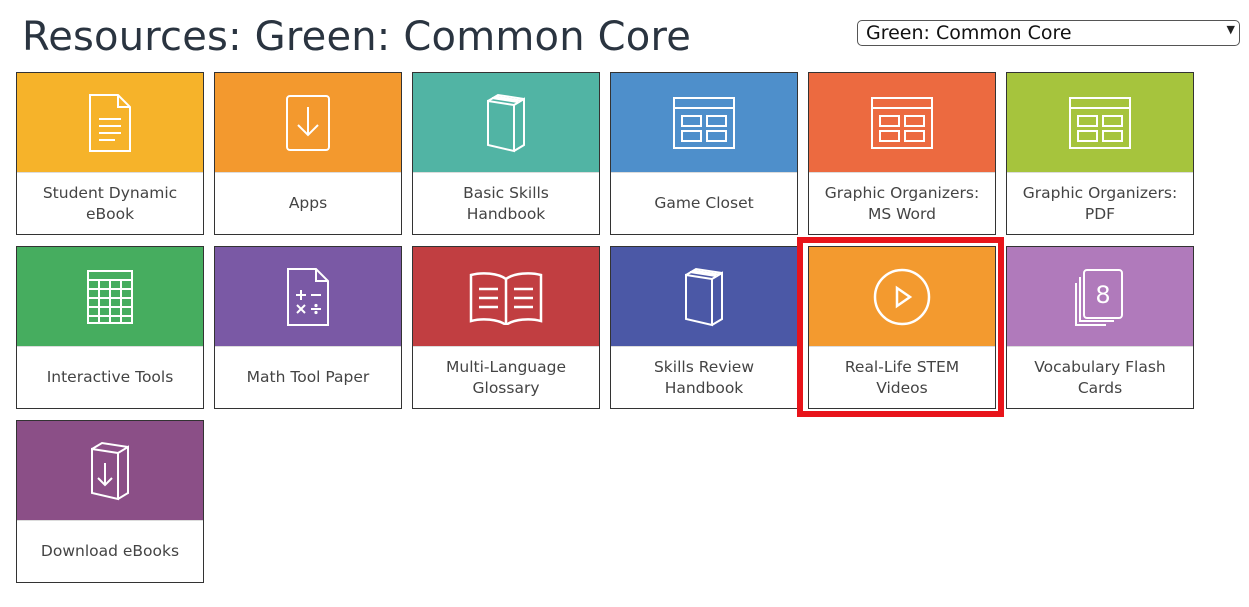 The height and width of the screenshot is (607, 1249). I want to click on tile-label: Student Dynamic eBook, so click(110, 203).